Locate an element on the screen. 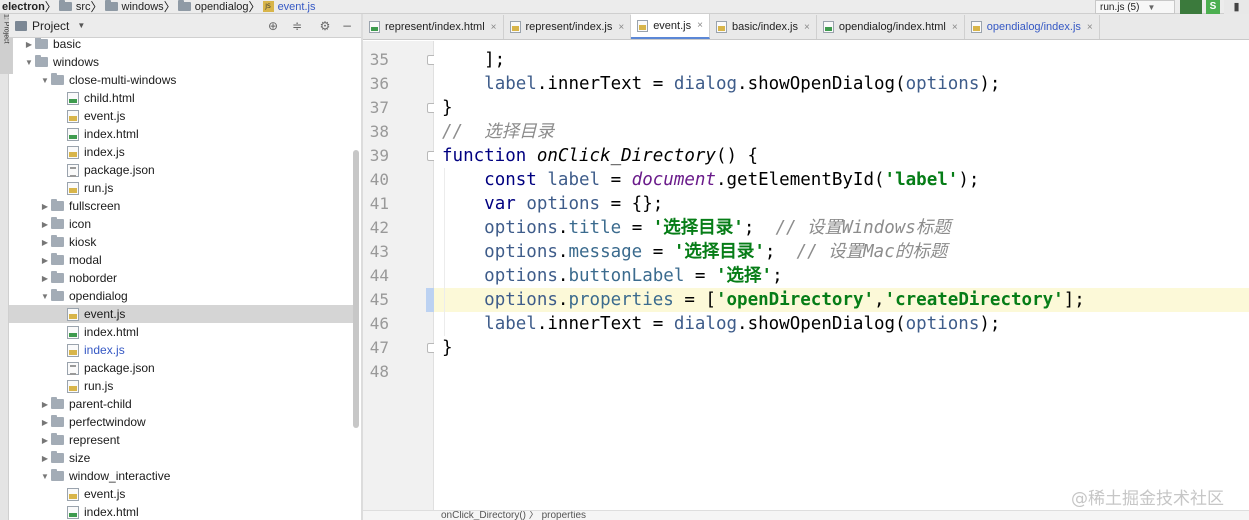 This screenshot has height=520, width=1249. collapse-all-icon: ≑ is located at coordinates (297, 26).